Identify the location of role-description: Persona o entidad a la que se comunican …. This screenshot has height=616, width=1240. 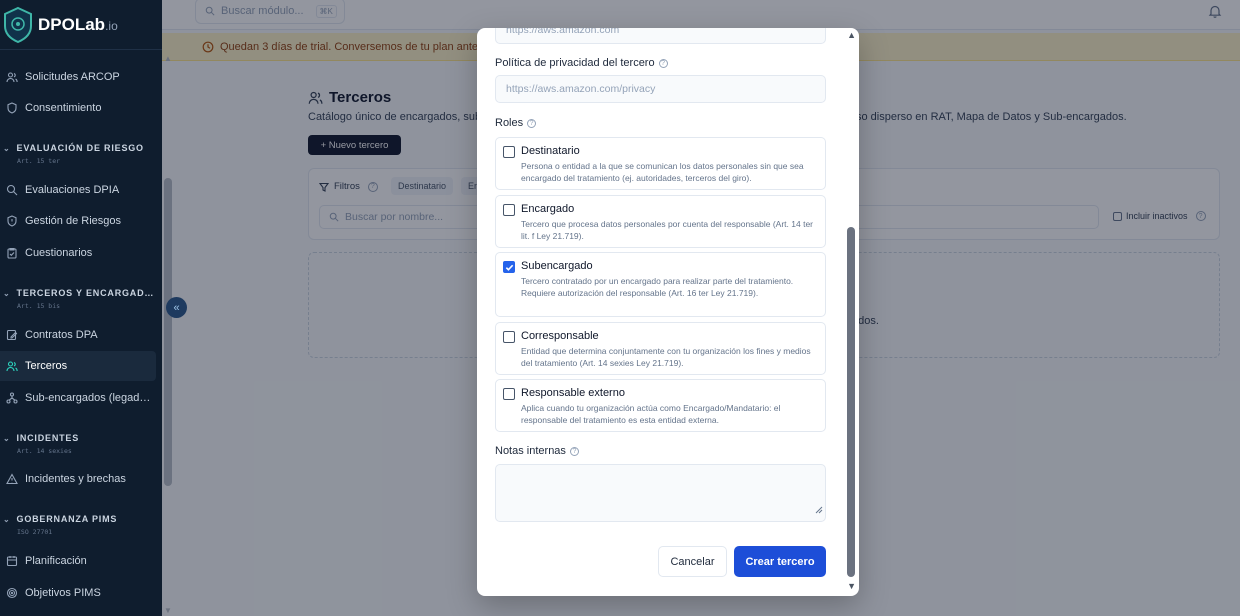
(662, 172).